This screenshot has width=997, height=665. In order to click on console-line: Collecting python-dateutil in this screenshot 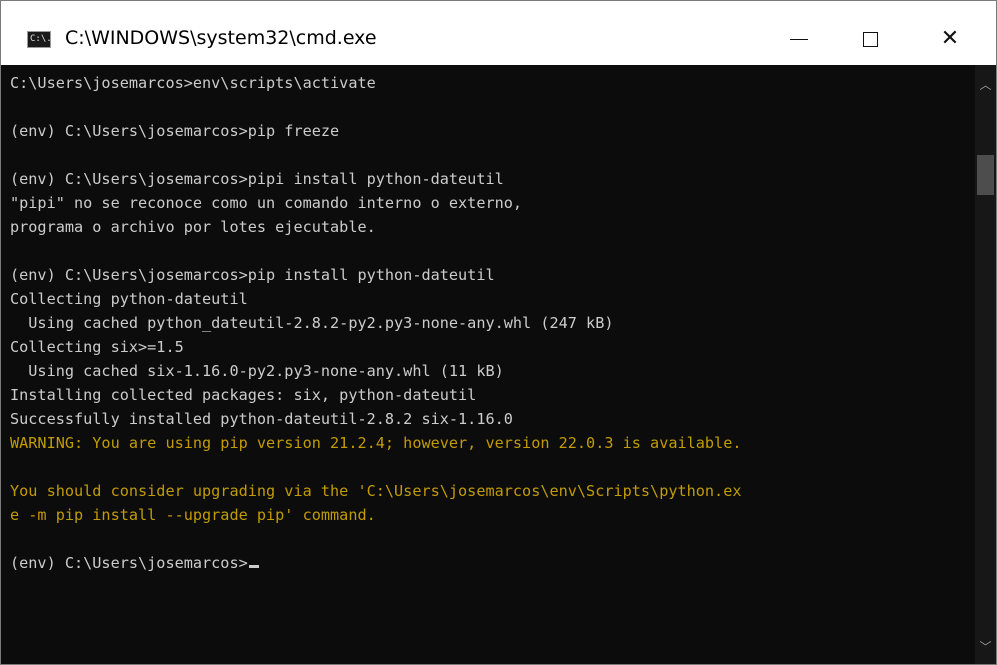, I will do `click(129, 299)`.